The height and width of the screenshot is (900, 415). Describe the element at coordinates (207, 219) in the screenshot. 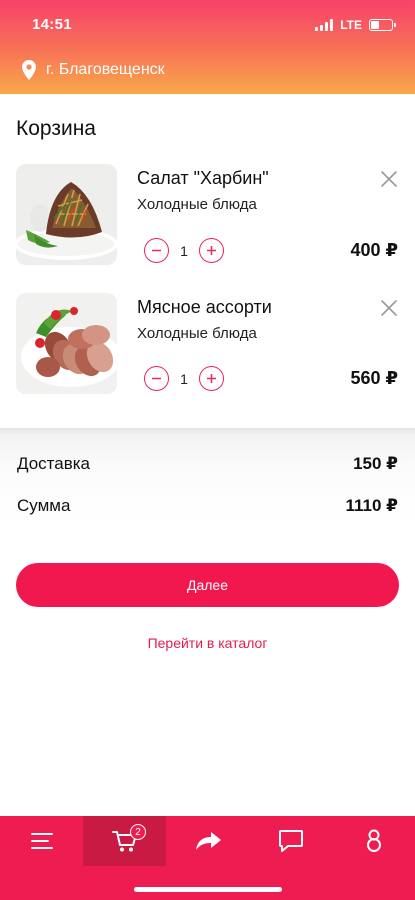

I see `cart-item: Салат "Харбин" Холодные блюда 1 400 ₽` at that location.